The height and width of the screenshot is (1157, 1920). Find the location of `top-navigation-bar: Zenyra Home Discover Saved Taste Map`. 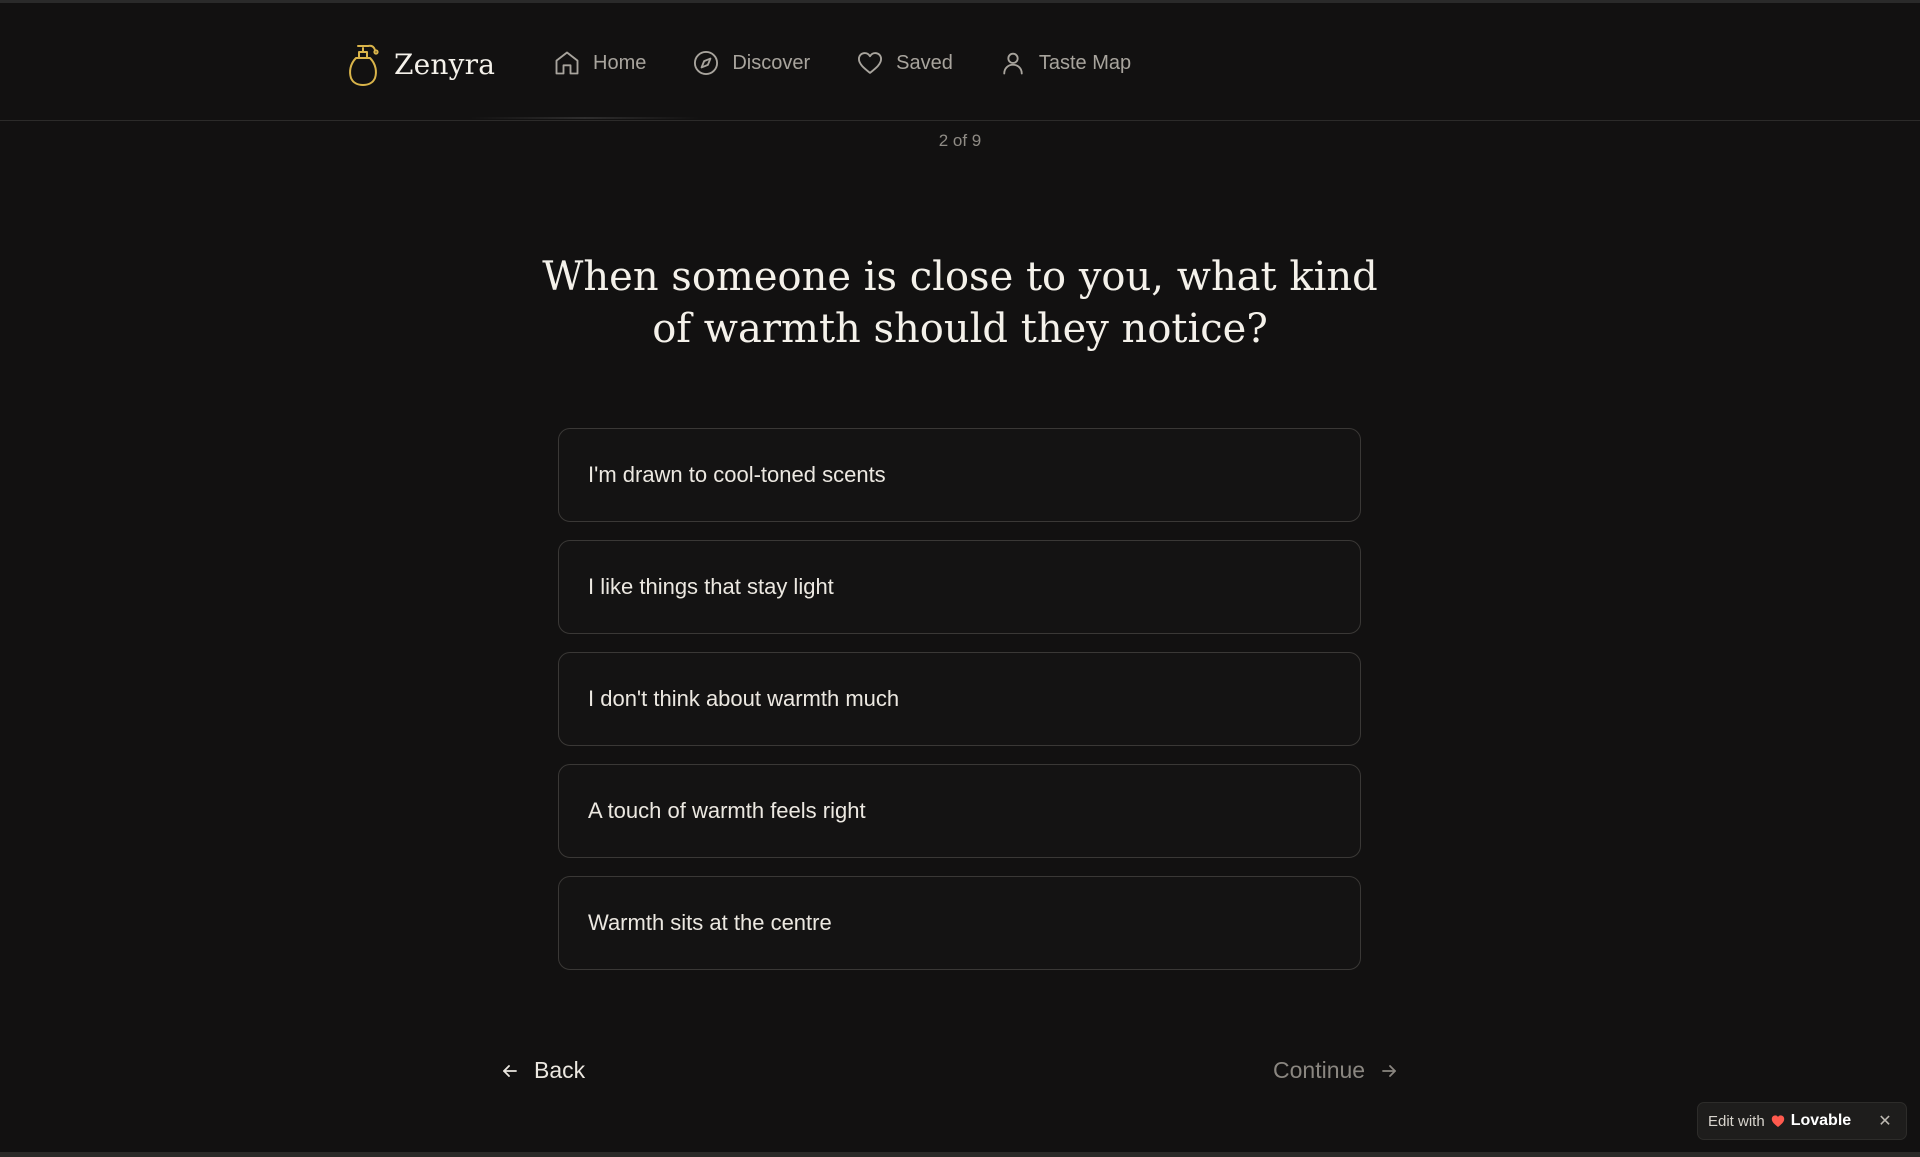

top-navigation-bar: Zenyra Home Discover Saved Taste Map is located at coordinates (960, 62).